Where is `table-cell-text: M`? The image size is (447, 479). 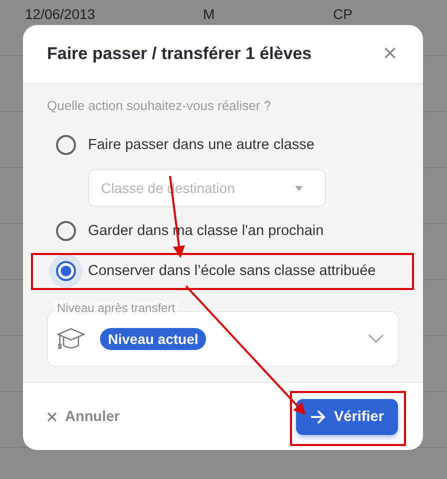
table-cell-text: M is located at coordinates (209, 14).